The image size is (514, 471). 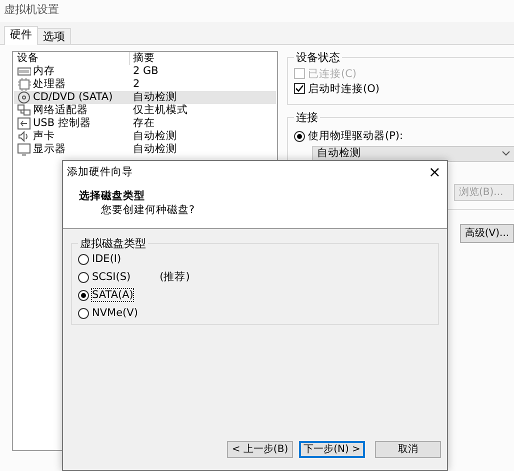 I want to click on radio-label: SCSI(S), so click(x=111, y=277).